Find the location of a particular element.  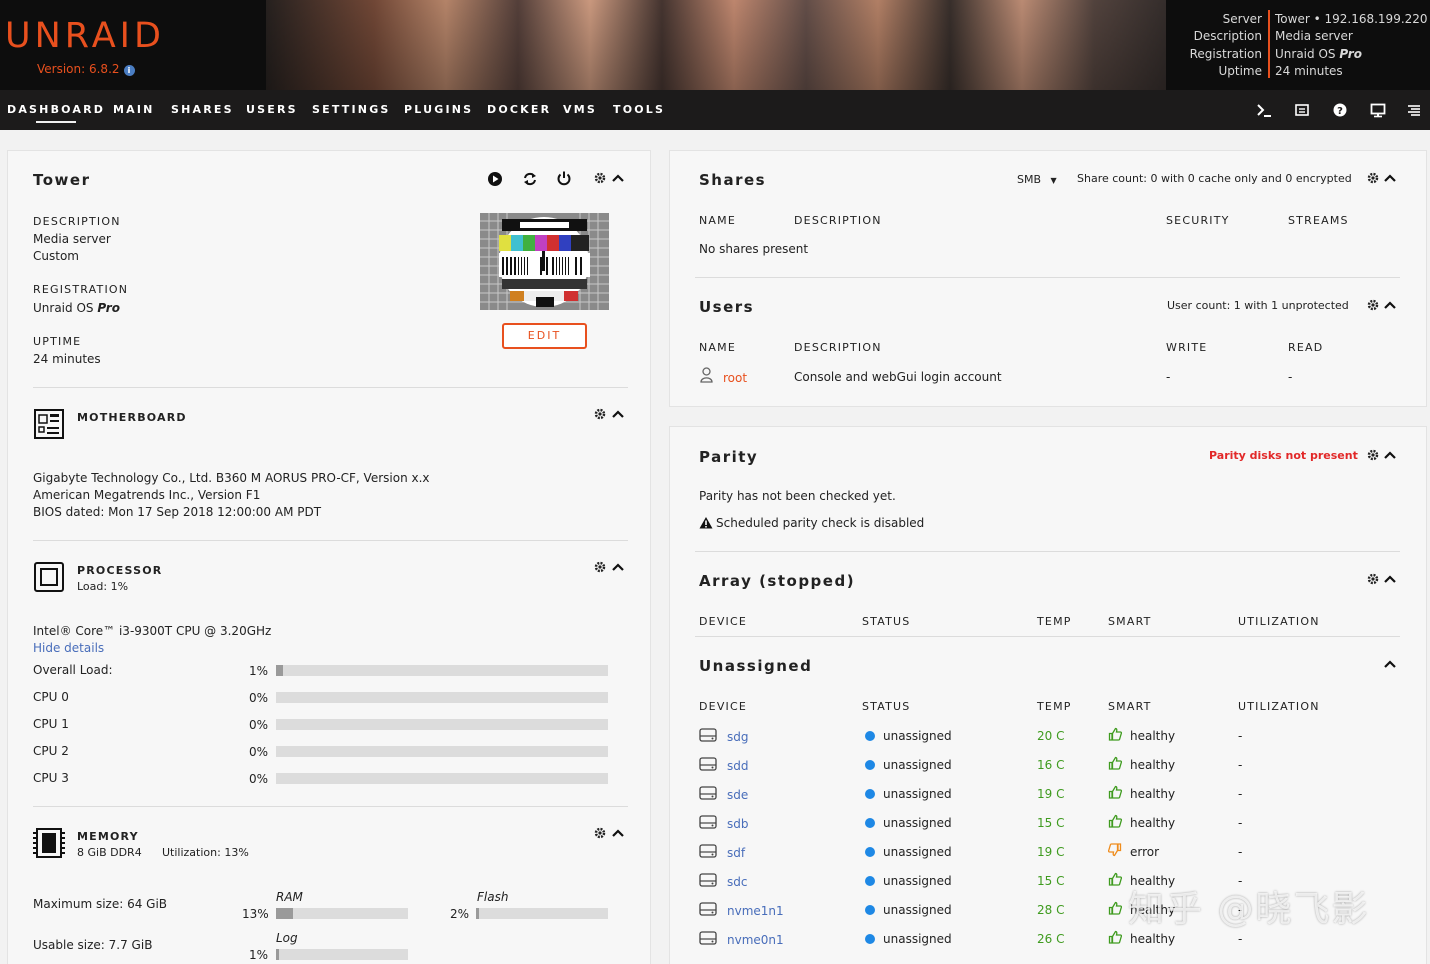

processor-icon is located at coordinates (49, 577).